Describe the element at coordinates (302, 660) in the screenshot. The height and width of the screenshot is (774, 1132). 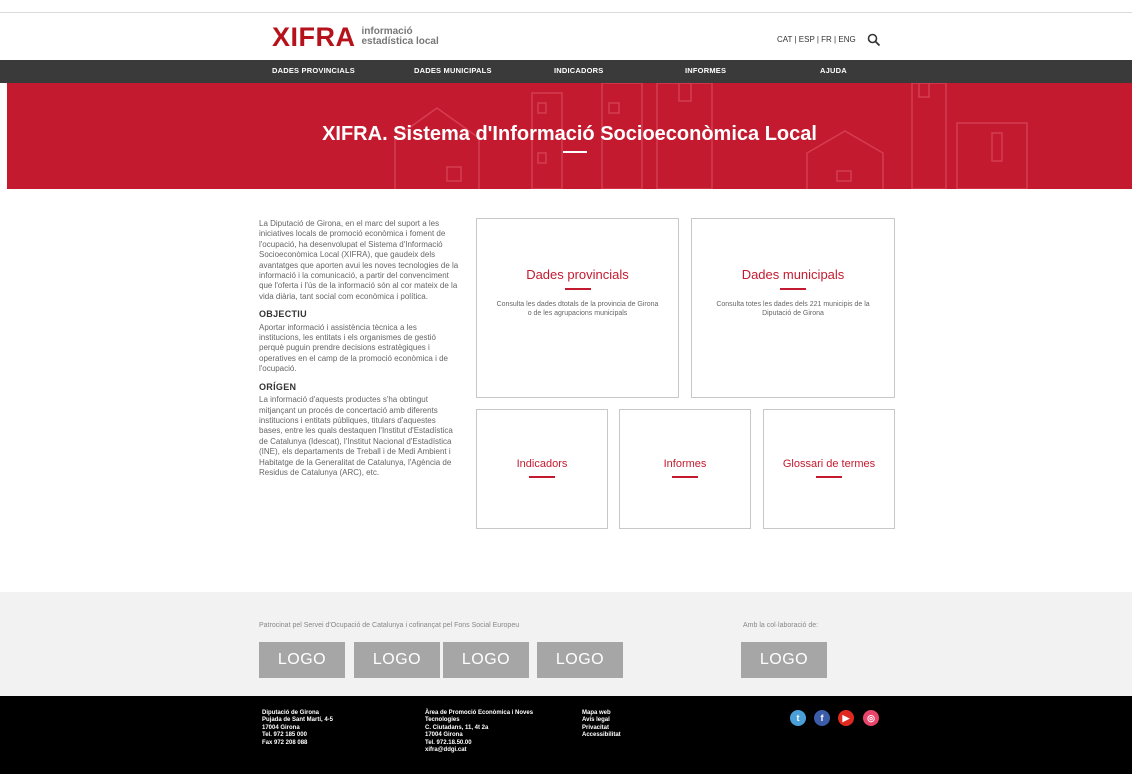
I see `sponsor-logo-1: LOGO` at that location.